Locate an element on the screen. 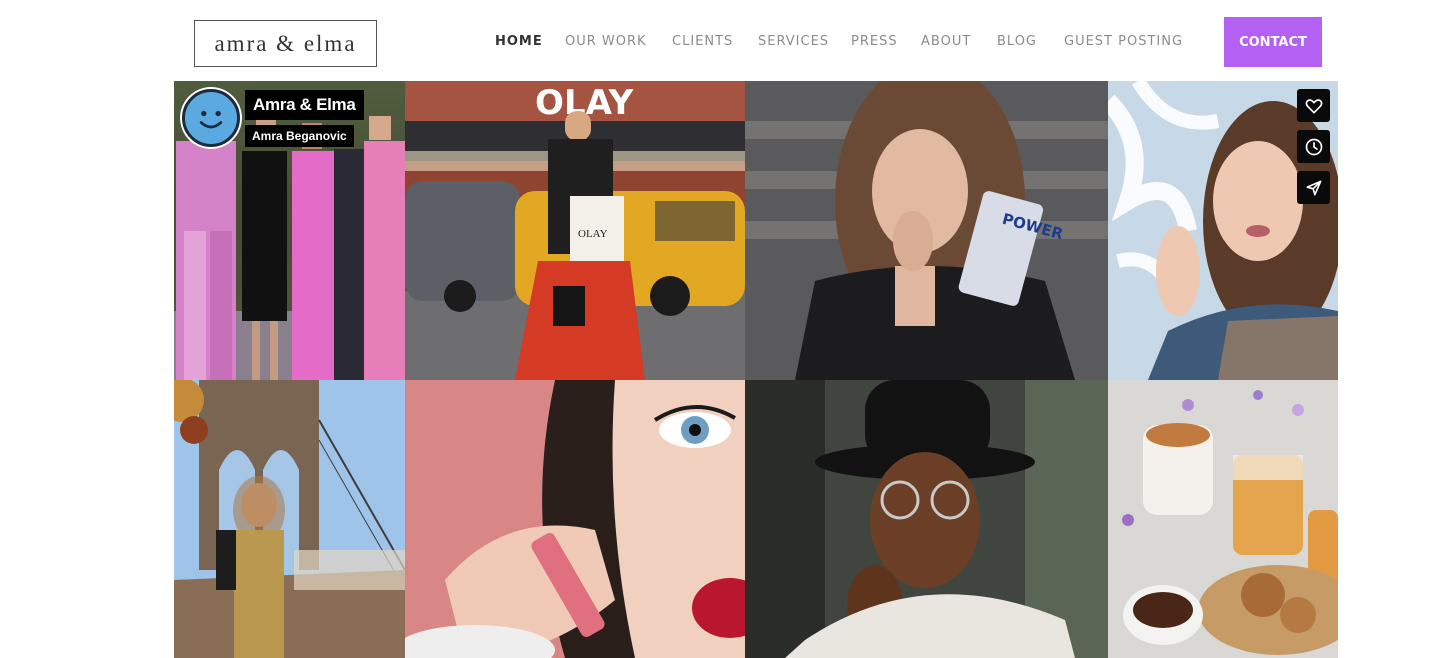 This screenshot has height=658, width=1440. gallery-tile-bridge is located at coordinates (289, 519).